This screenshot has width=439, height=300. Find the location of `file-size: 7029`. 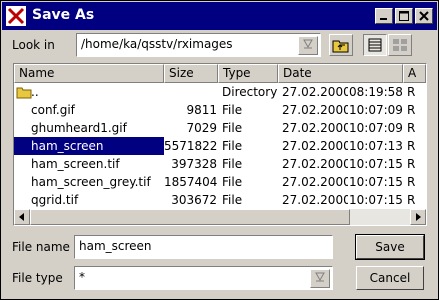

file-size: 7029 is located at coordinates (201, 128).